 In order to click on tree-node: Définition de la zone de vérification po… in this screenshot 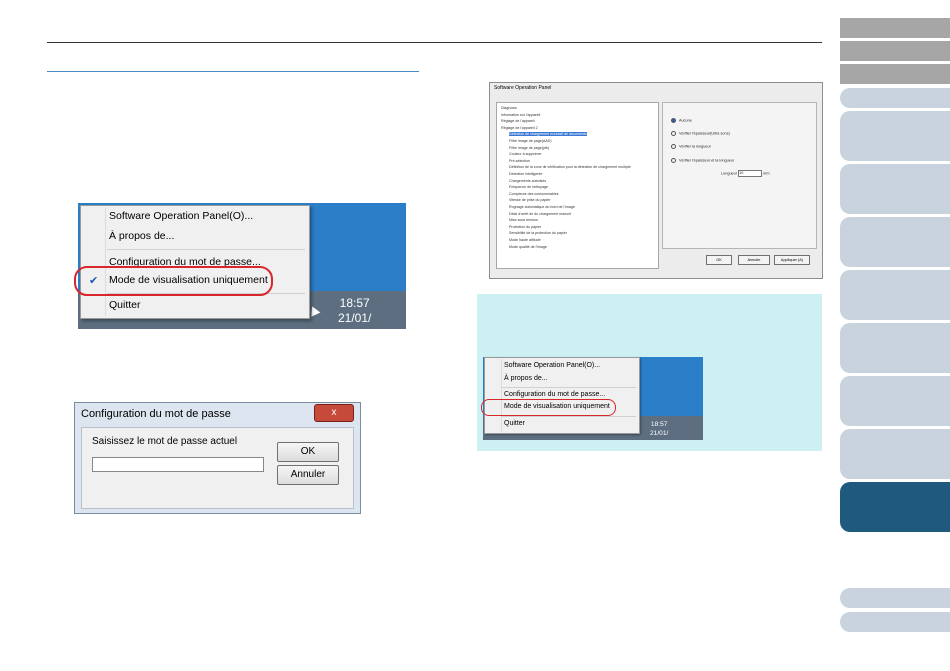, I will do `click(570, 167)`.